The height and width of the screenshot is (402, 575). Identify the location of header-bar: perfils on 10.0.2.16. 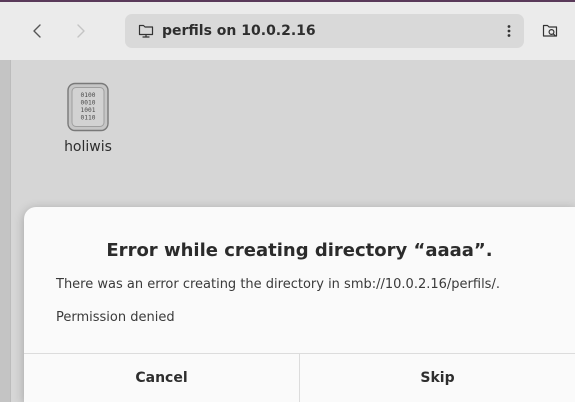
(287, 31).